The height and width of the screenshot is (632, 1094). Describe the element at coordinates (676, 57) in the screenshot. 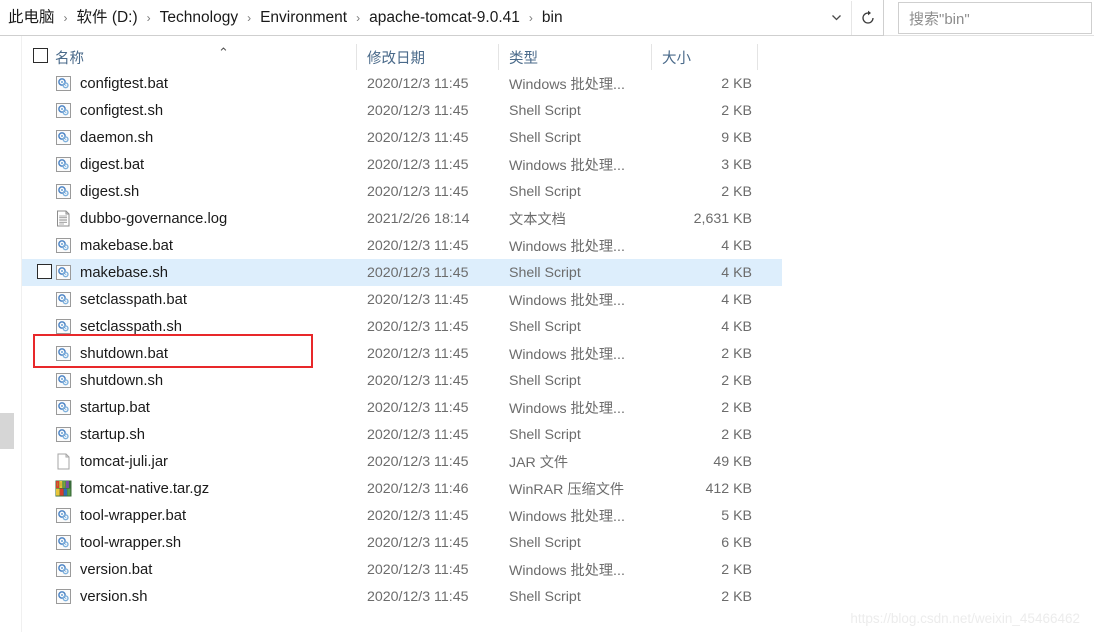

I see `column-header-size: 大小` at that location.